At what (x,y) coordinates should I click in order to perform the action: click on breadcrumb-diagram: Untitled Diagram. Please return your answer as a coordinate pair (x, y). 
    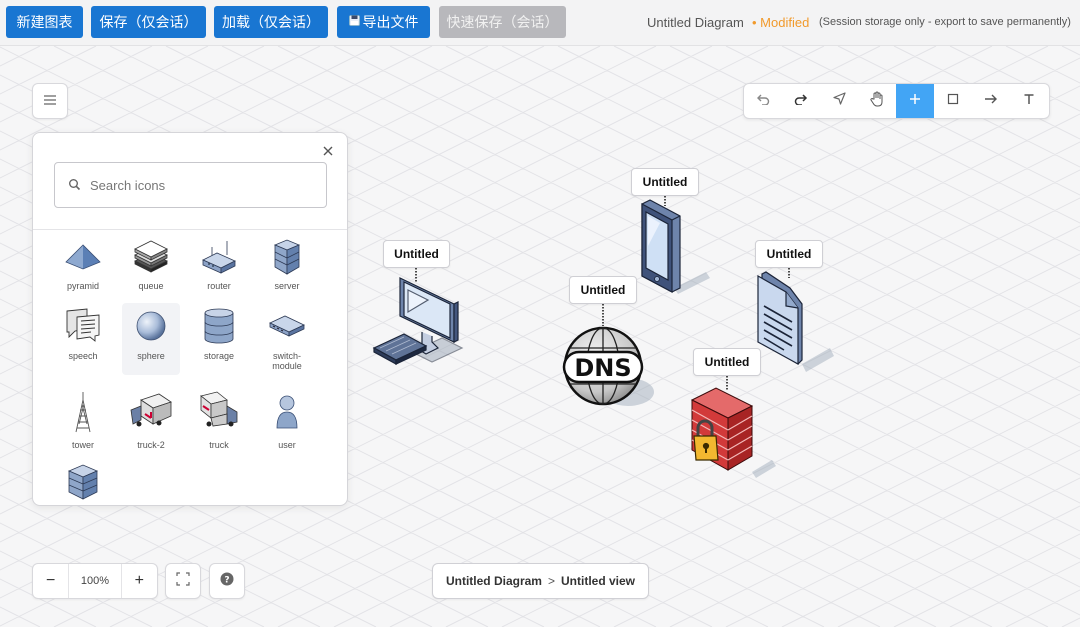
    Looking at the image, I should click on (494, 581).